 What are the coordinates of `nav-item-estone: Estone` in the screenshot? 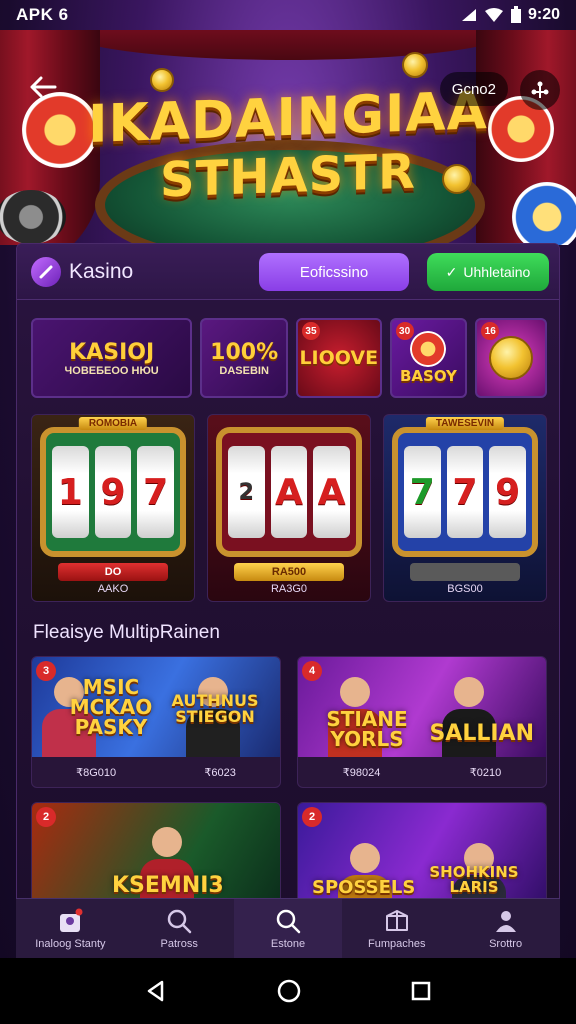 It's located at (288, 928).